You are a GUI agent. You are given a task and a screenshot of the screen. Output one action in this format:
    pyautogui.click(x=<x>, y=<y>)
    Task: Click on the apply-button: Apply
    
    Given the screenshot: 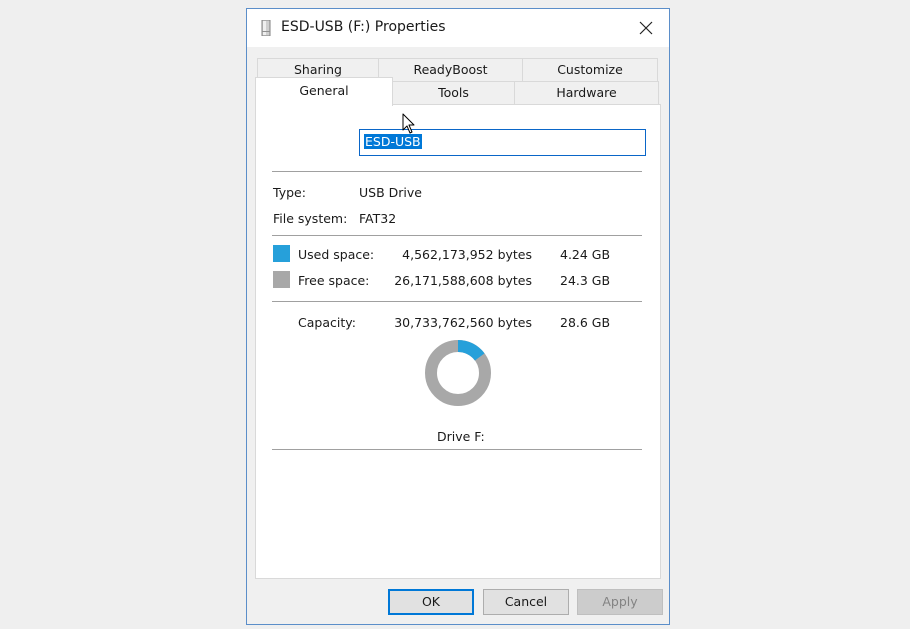 What is the action you would take?
    pyautogui.click(x=620, y=602)
    